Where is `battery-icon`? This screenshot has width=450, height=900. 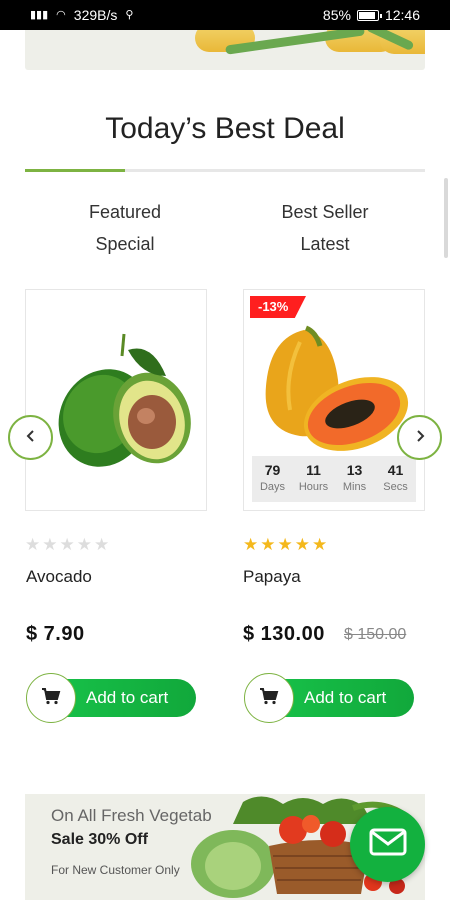 battery-icon is located at coordinates (369, 15).